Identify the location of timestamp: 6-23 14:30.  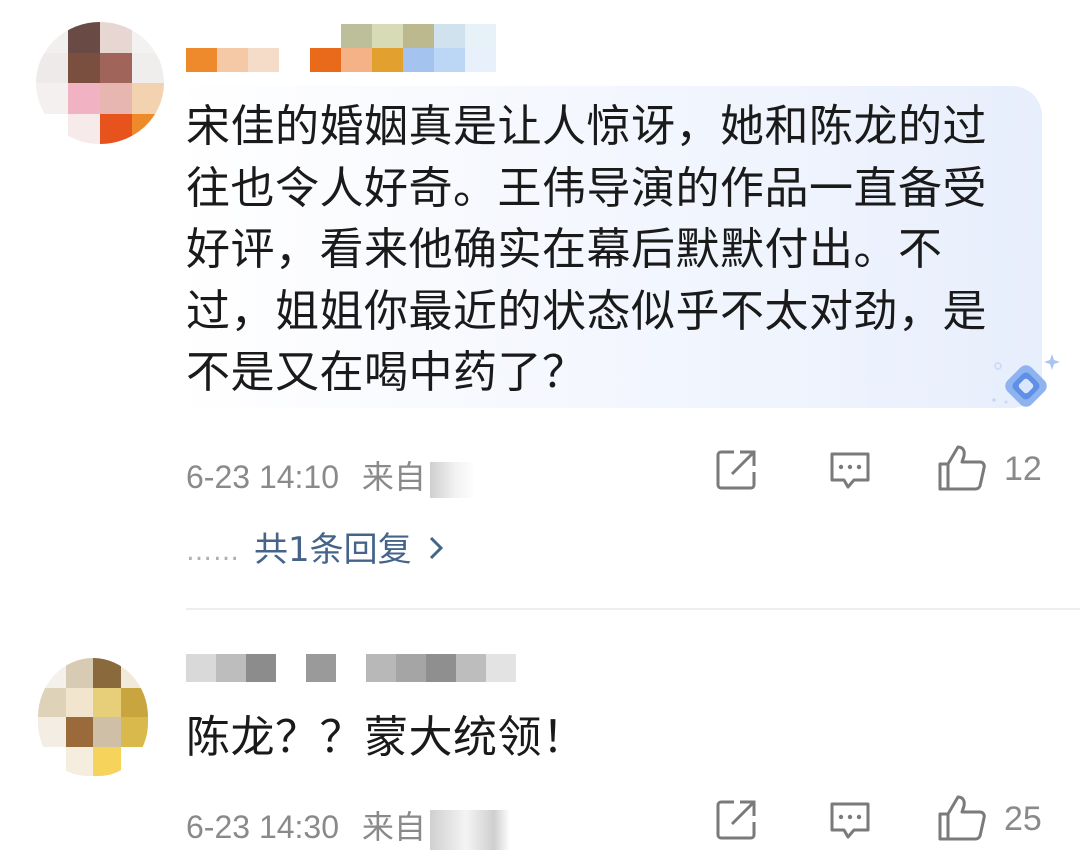
(263, 827).